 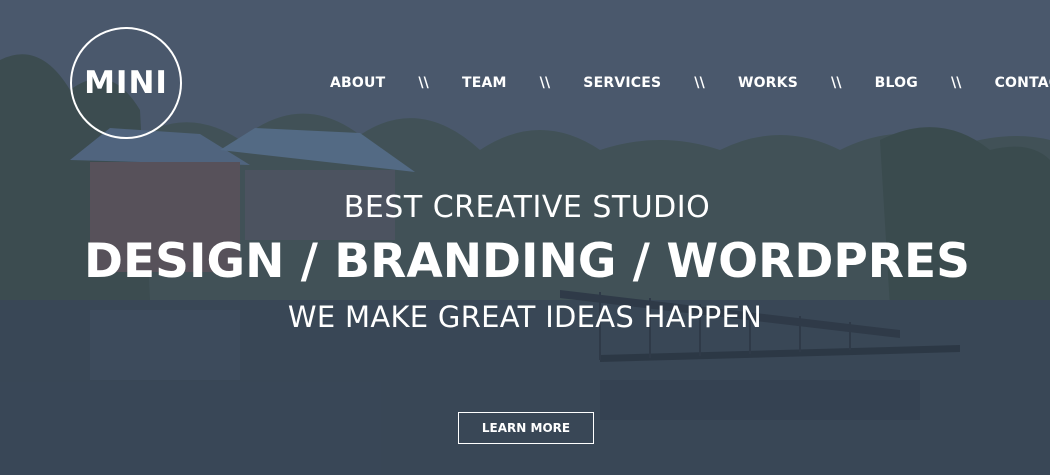 I want to click on nav-link-blog: BLOG, so click(x=896, y=83).